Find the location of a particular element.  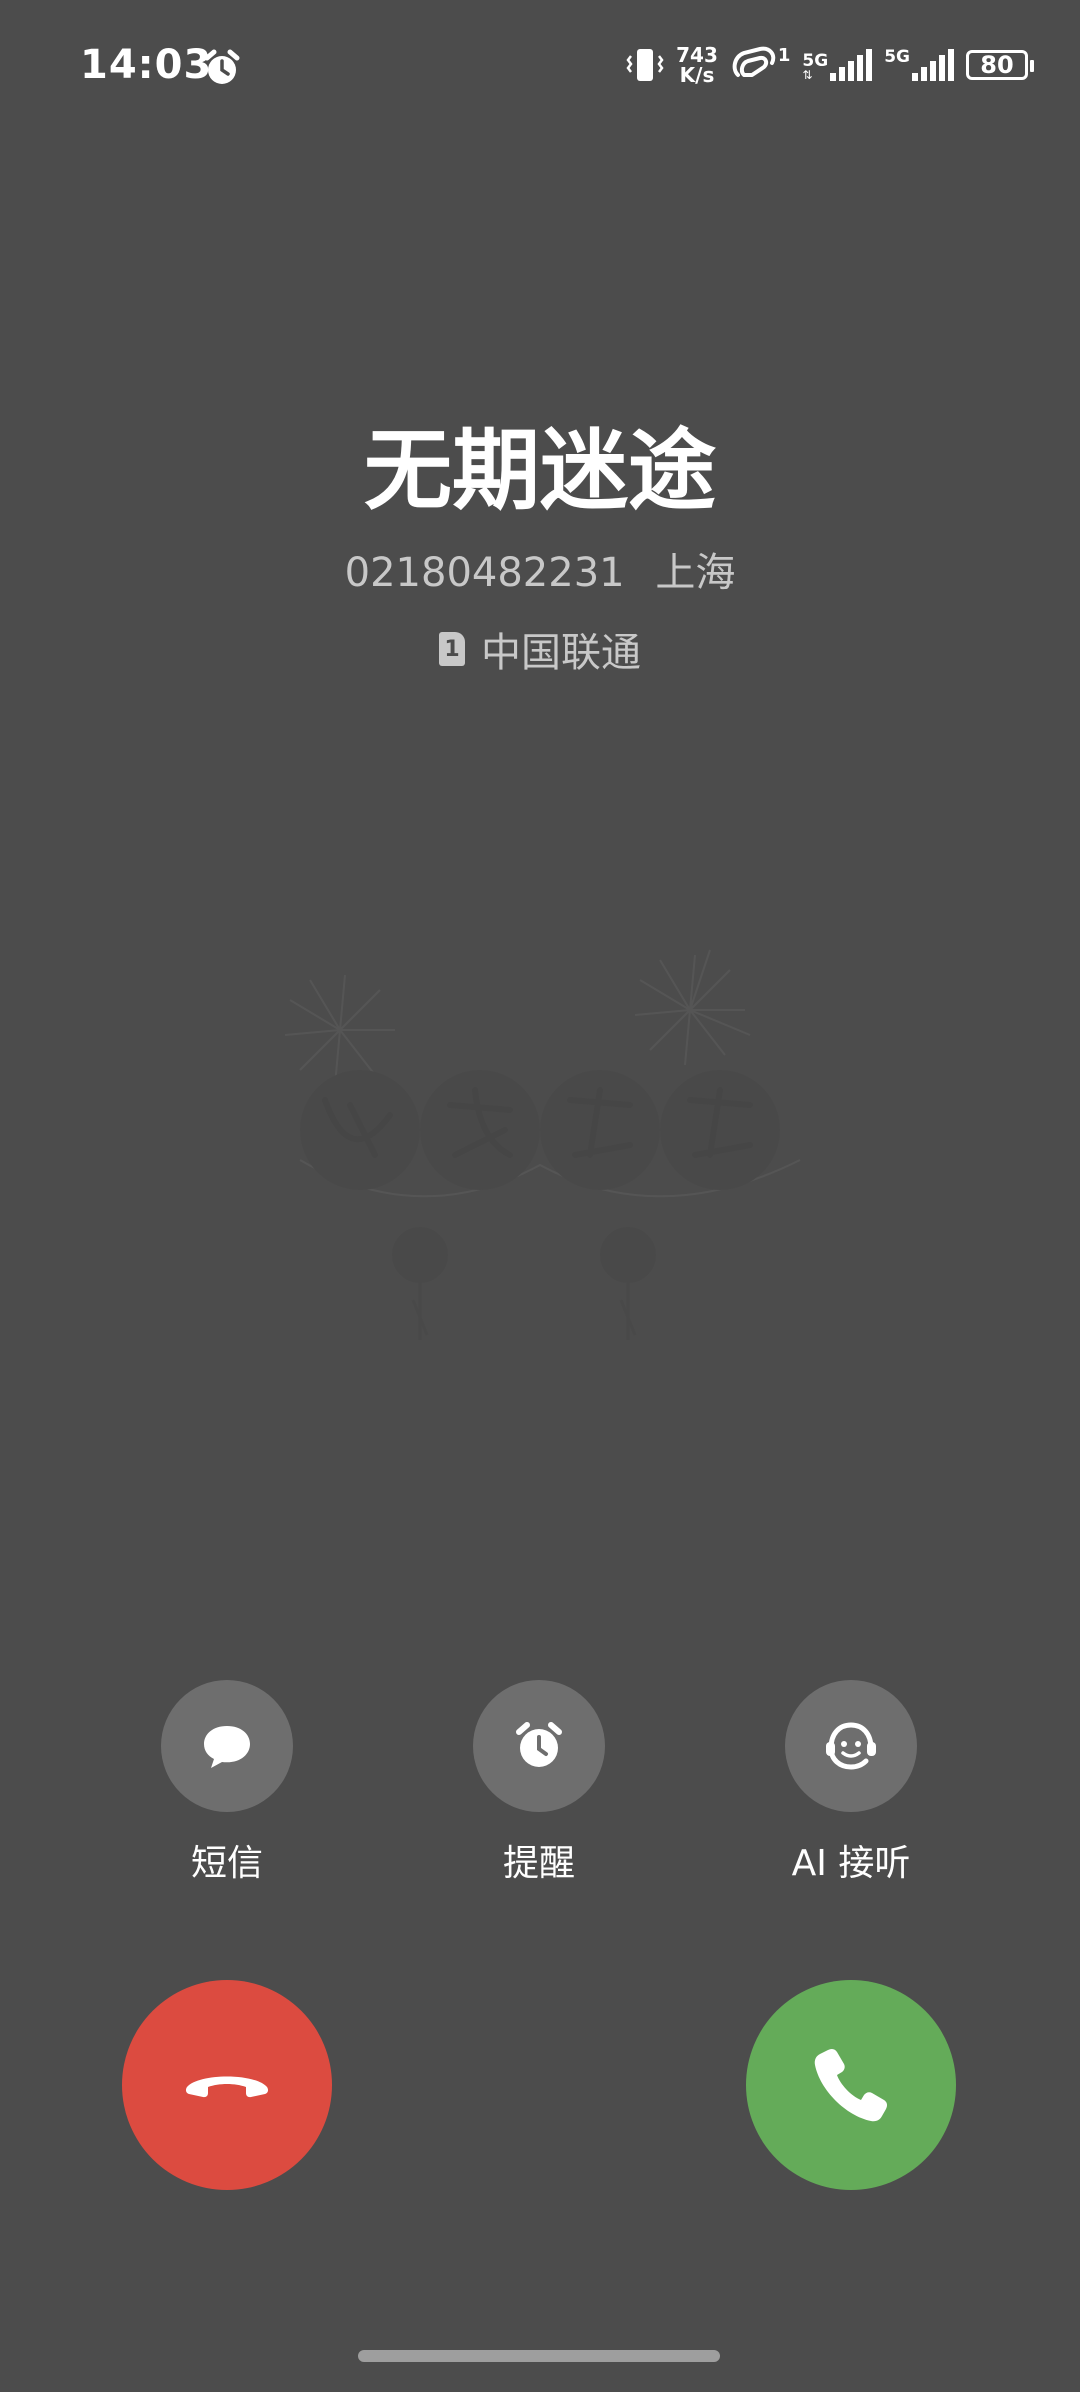

network-speed-value: 743 is located at coordinates (697, 55).